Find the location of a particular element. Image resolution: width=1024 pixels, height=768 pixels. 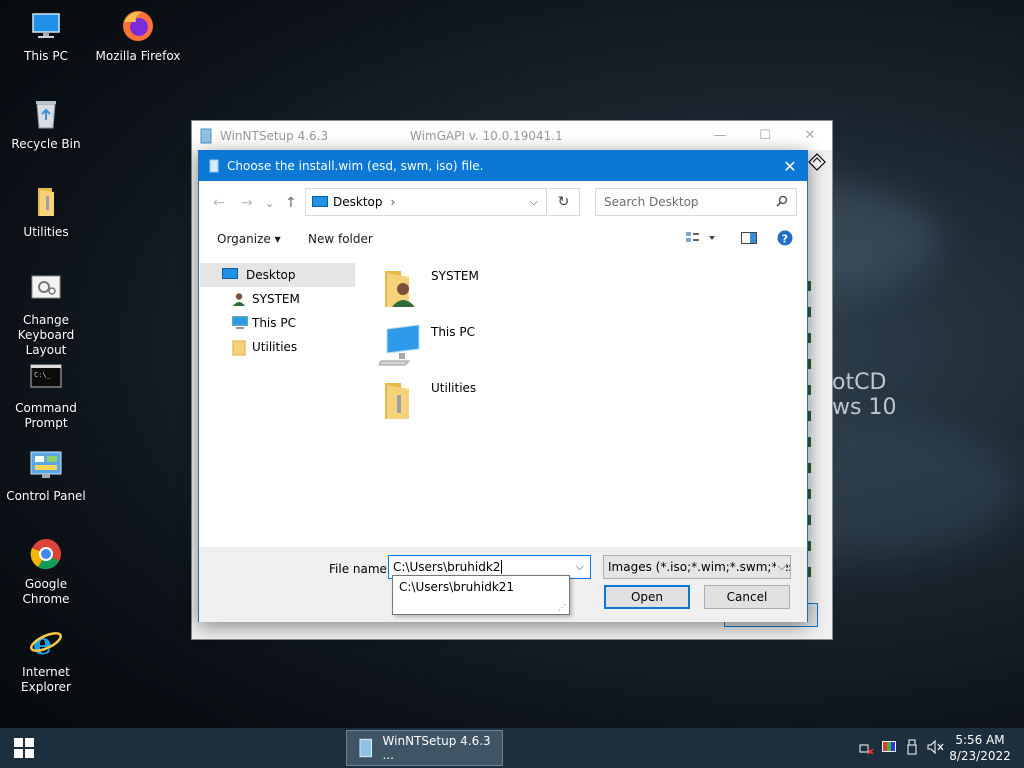

desktop-icon-command-prompt: C:\_ Command Prompt is located at coordinates (46, 395).